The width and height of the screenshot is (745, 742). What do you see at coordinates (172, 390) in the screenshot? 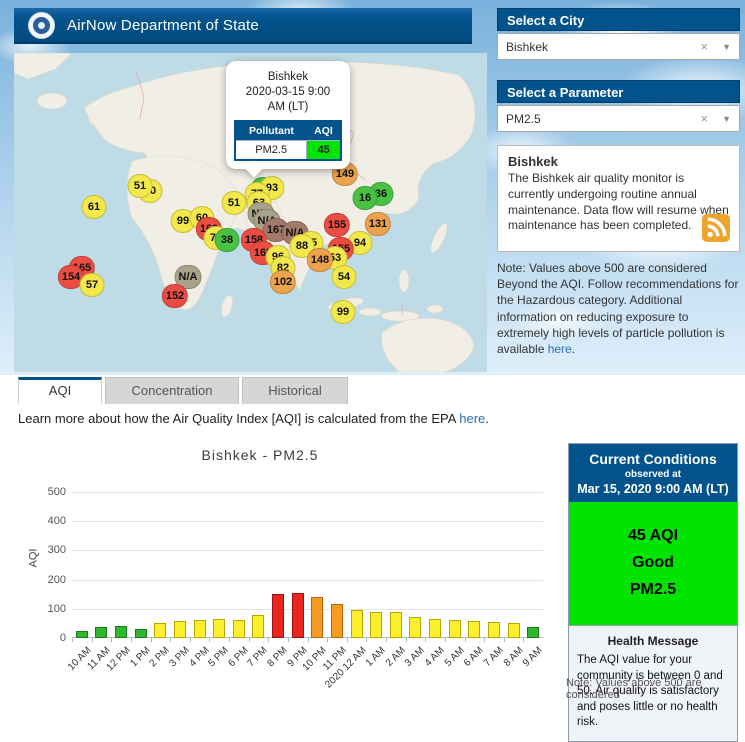
I see `tab-concentration: Concentration` at bounding box center [172, 390].